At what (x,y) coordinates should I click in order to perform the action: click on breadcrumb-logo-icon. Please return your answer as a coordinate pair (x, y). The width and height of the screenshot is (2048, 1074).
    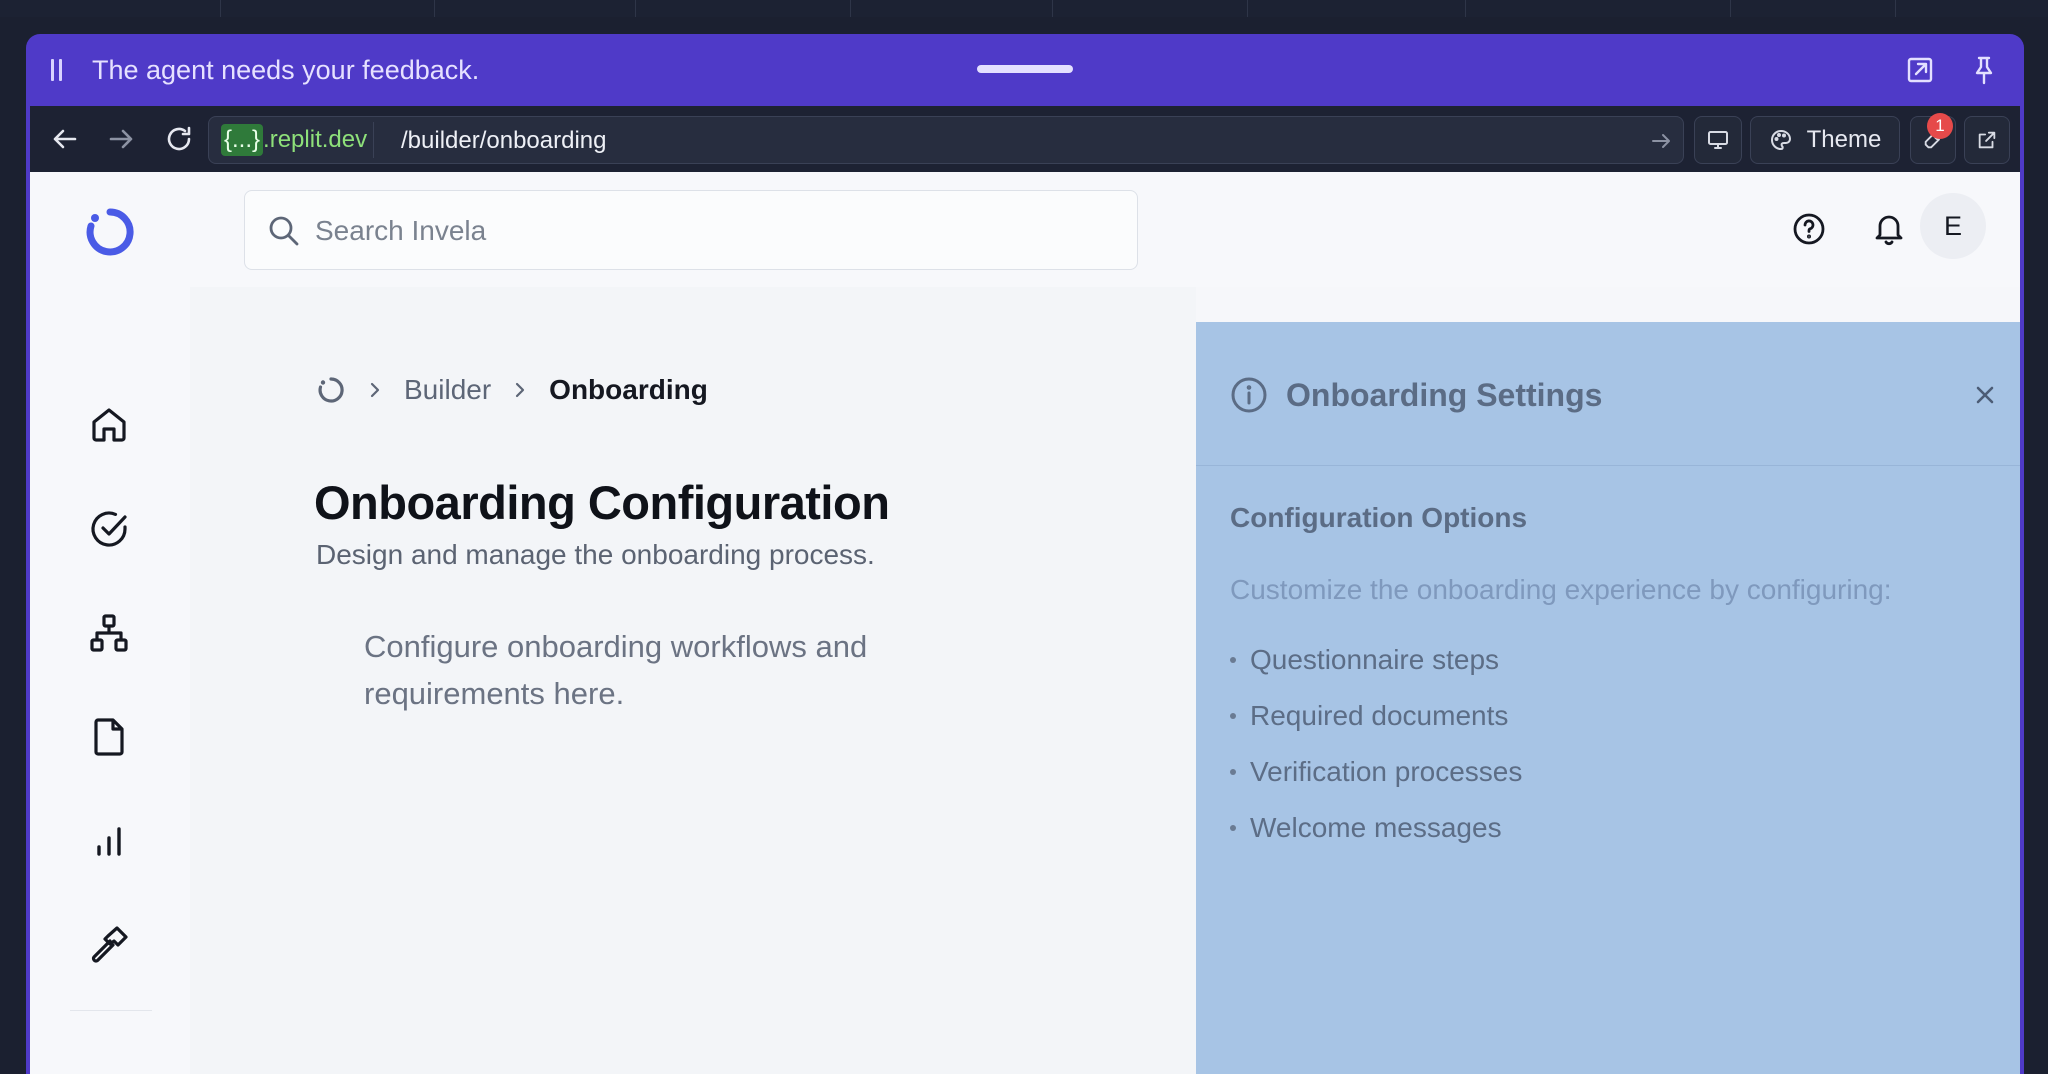
    Looking at the image, I should click on (331, 390).